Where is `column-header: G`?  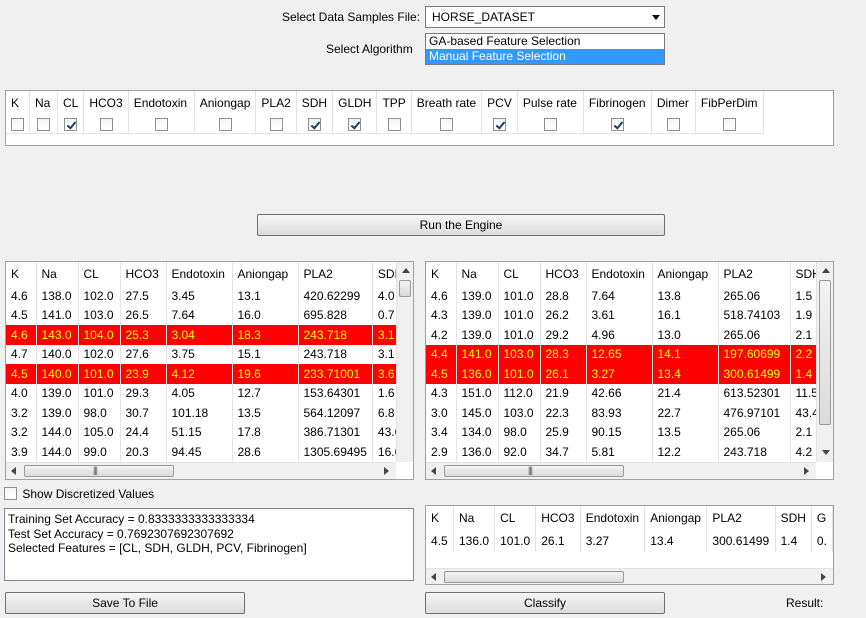
column-header: G is located at coordinates (822, 518).